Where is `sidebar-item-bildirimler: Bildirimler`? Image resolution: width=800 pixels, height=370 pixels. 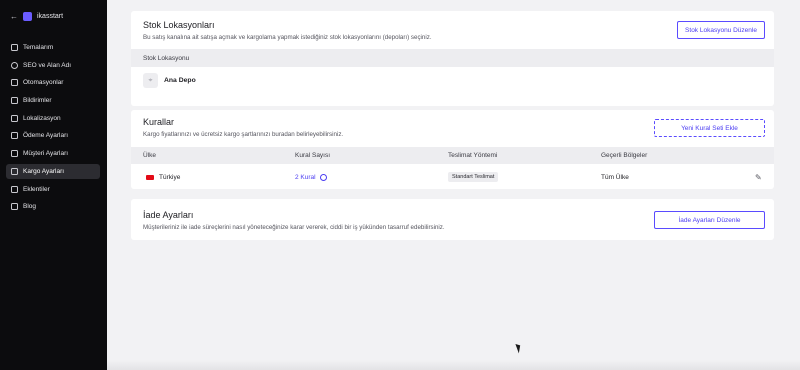 sidebar-item-bildirimler: Bildirimler is located at coordinates (53, 100).